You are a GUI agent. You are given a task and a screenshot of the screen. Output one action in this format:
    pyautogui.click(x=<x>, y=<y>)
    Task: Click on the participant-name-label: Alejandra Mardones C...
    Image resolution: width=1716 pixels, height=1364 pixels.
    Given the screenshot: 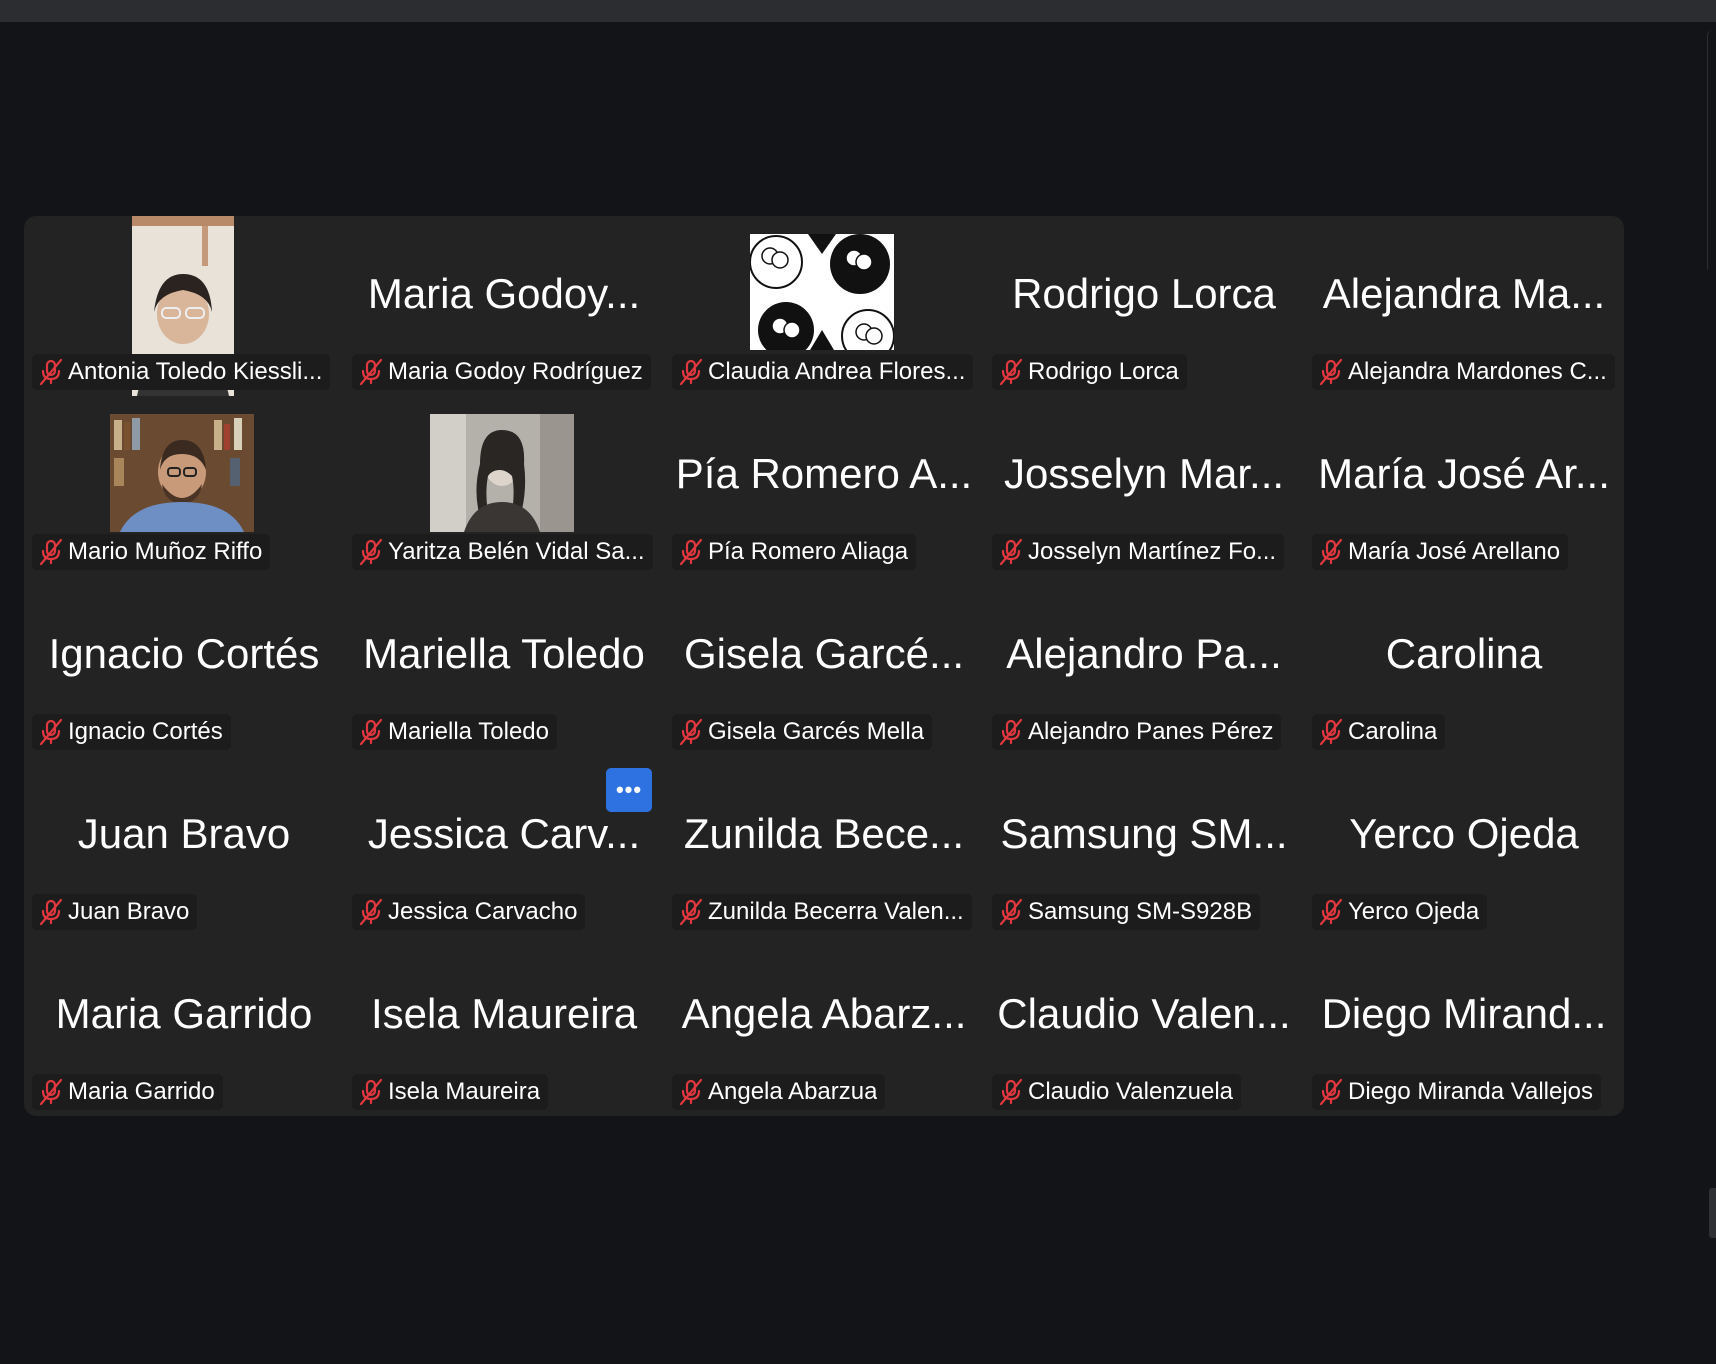 What is the action you would take?
    pyautogui.click(x=1463, y=372)
    